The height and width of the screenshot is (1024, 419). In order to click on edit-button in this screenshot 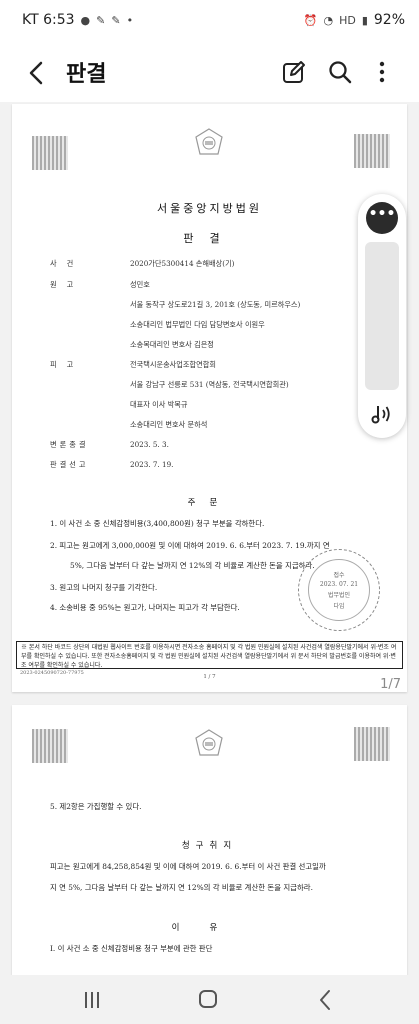, I will do `click(294, 72)`.